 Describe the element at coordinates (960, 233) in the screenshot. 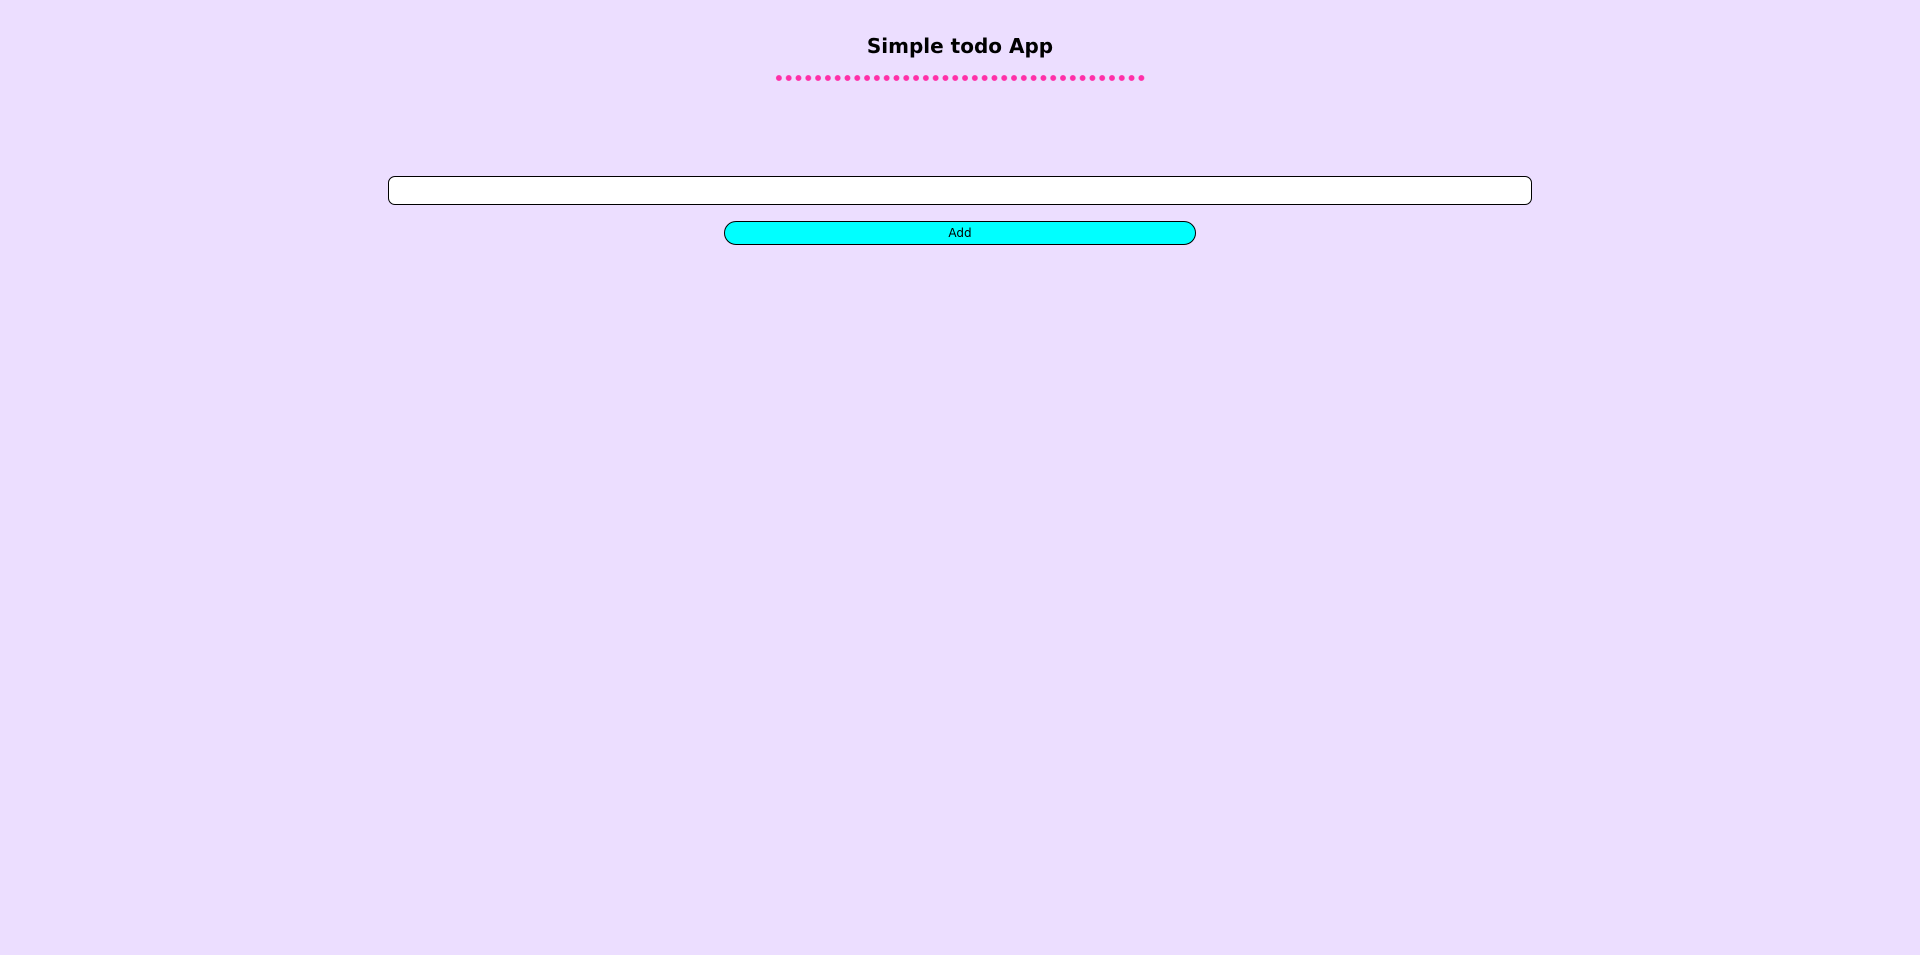

I see `add-button: Add` at that location.